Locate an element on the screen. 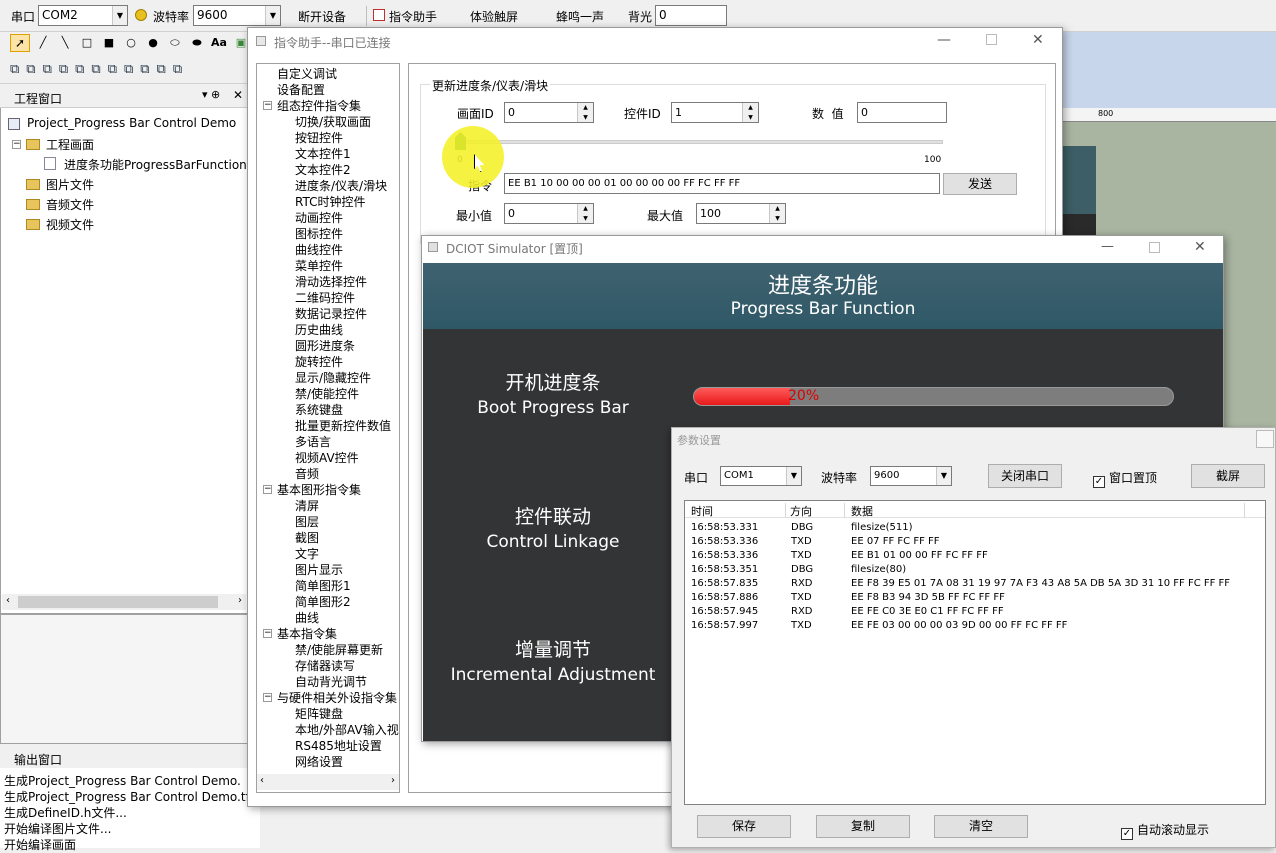  tree-item: 二维码控件 is located at coordinates (325, 298).